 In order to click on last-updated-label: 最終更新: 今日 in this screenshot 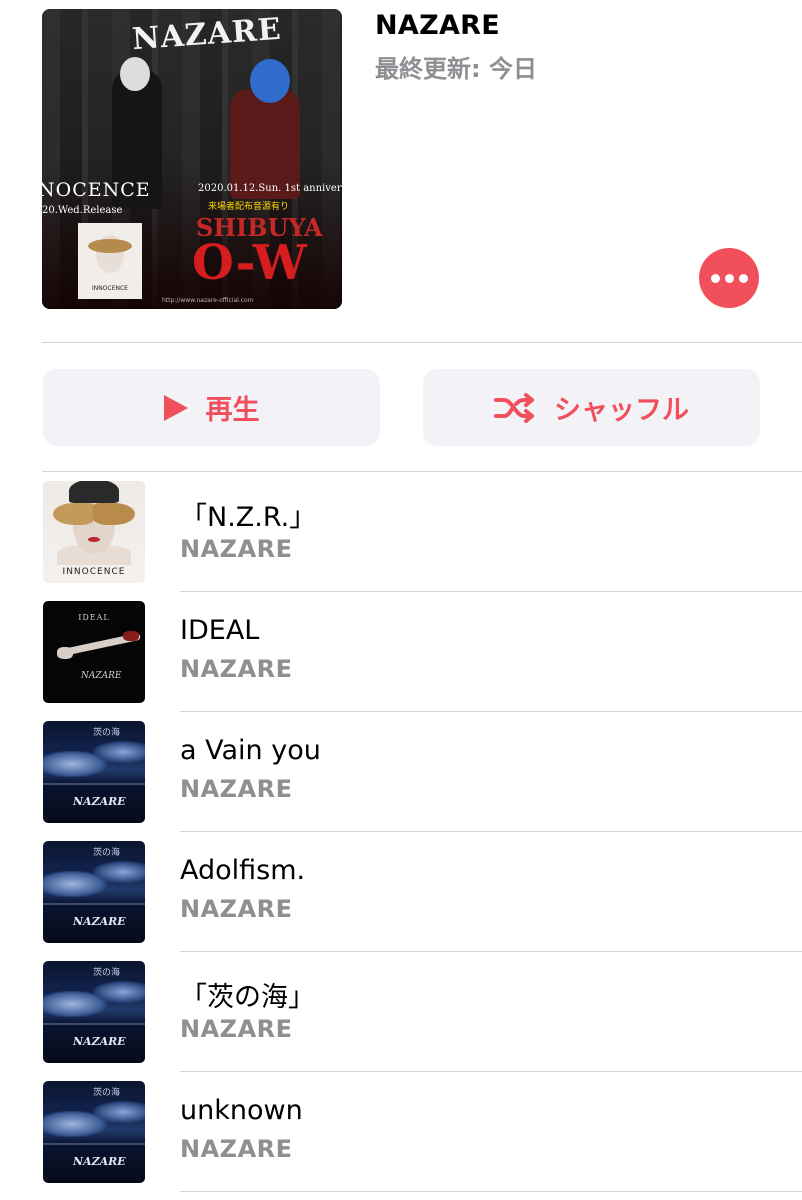, I will do `click(456, 69)`.